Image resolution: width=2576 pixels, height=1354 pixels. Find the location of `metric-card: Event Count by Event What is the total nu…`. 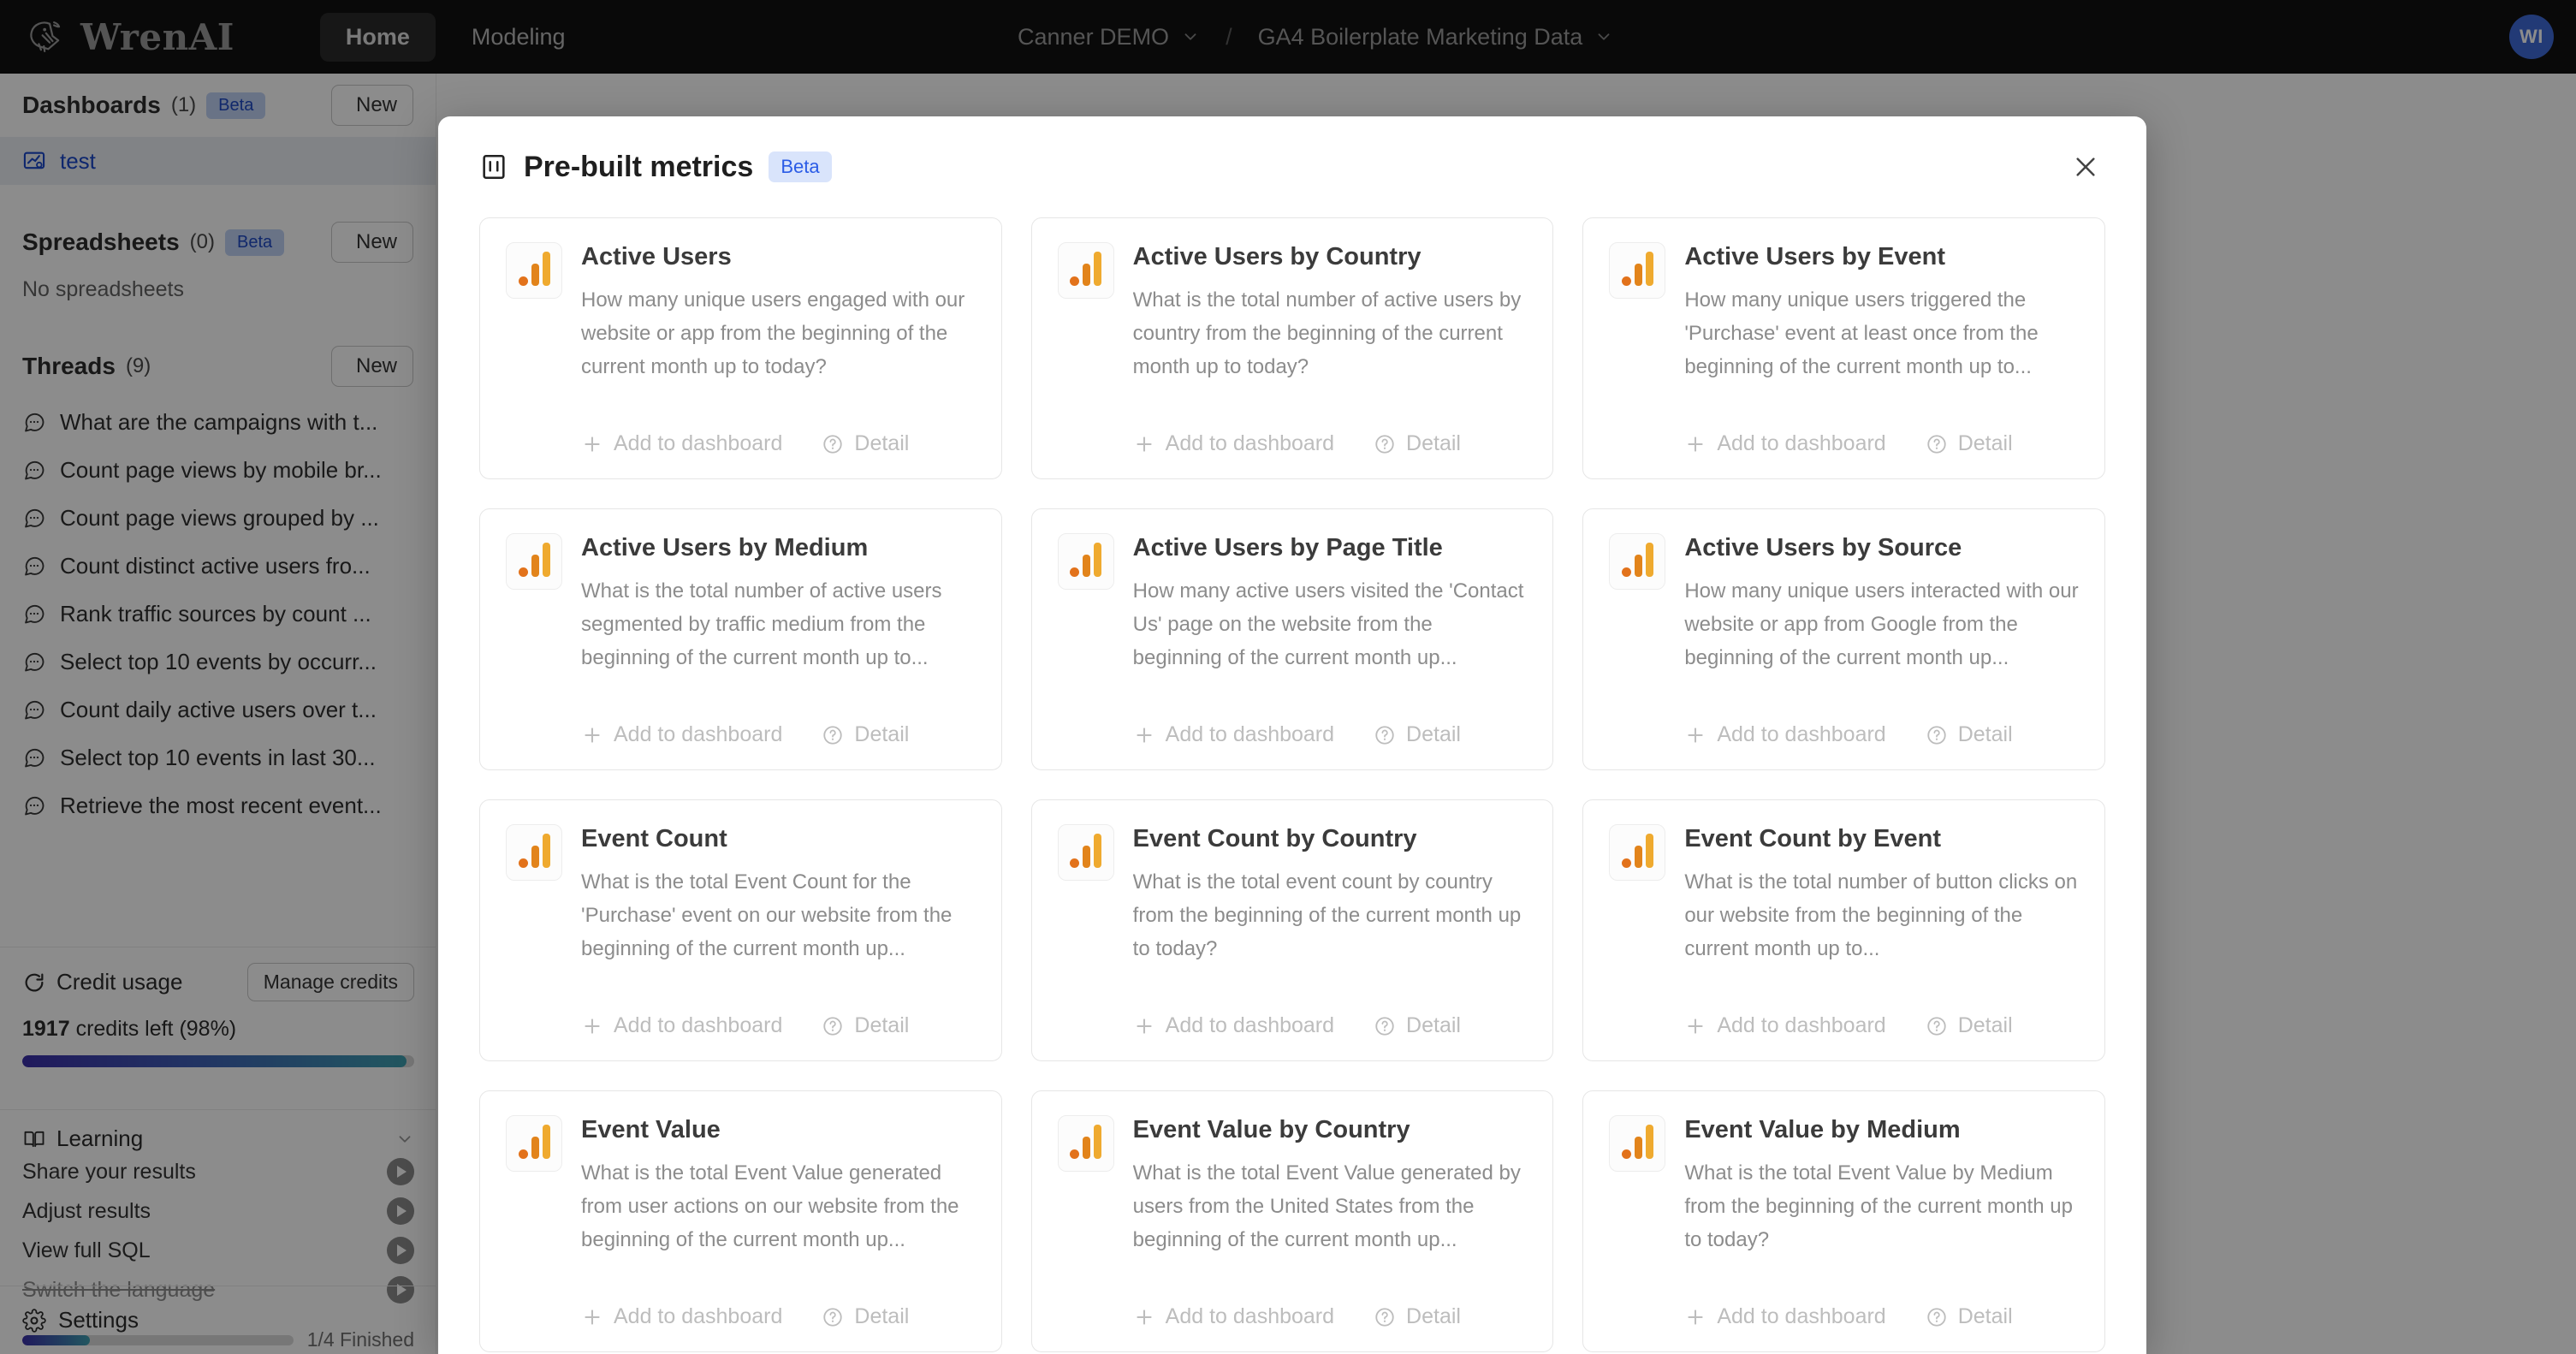

metric-card: Event Count by Event What is the total nu… is located at coordinates (1843, 930).